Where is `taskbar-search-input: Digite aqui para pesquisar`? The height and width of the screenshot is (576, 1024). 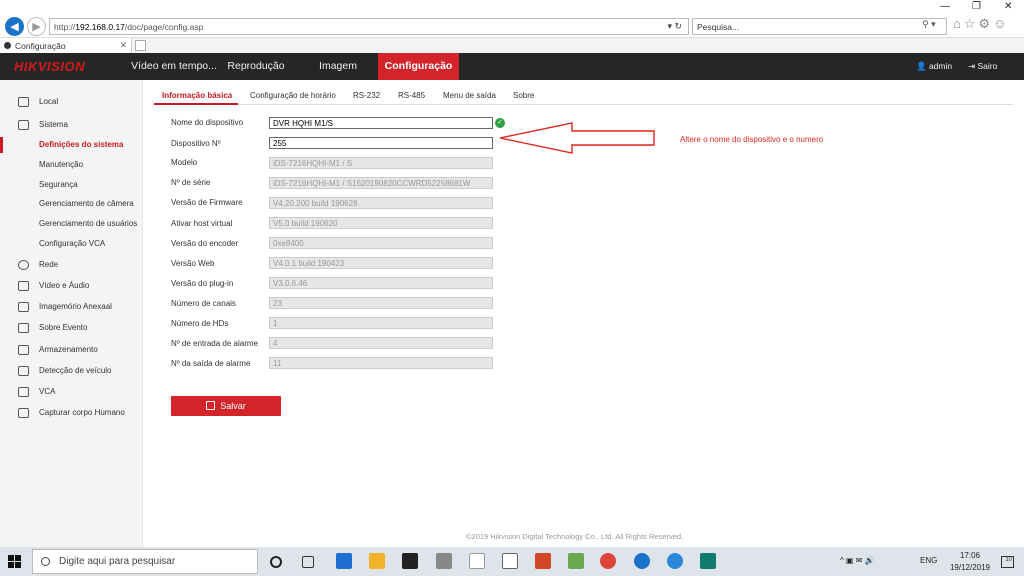
taskbar-search-input: Digite aqui para pesquisar is located at coordinates (145, 561).